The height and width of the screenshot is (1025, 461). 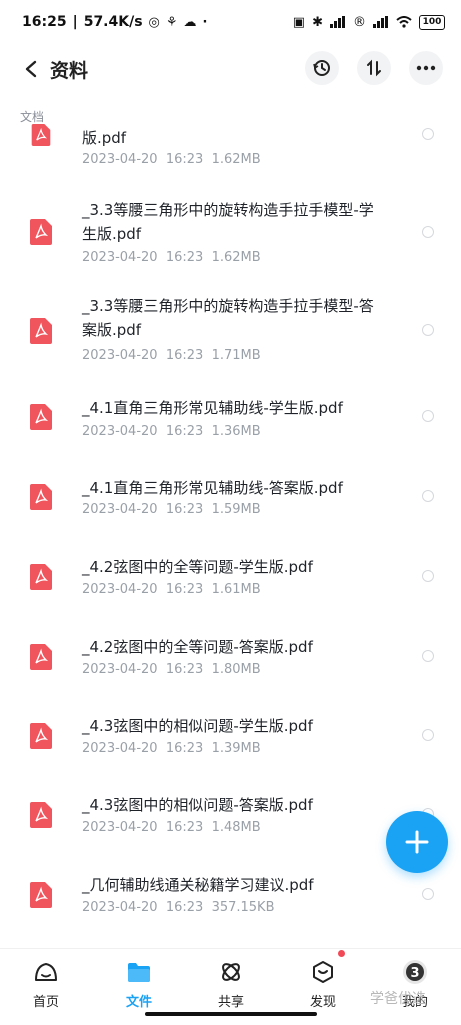 I want to click on file-meta: 2023-04-20 16:23 1.39MB, so click(x=171, y=748).